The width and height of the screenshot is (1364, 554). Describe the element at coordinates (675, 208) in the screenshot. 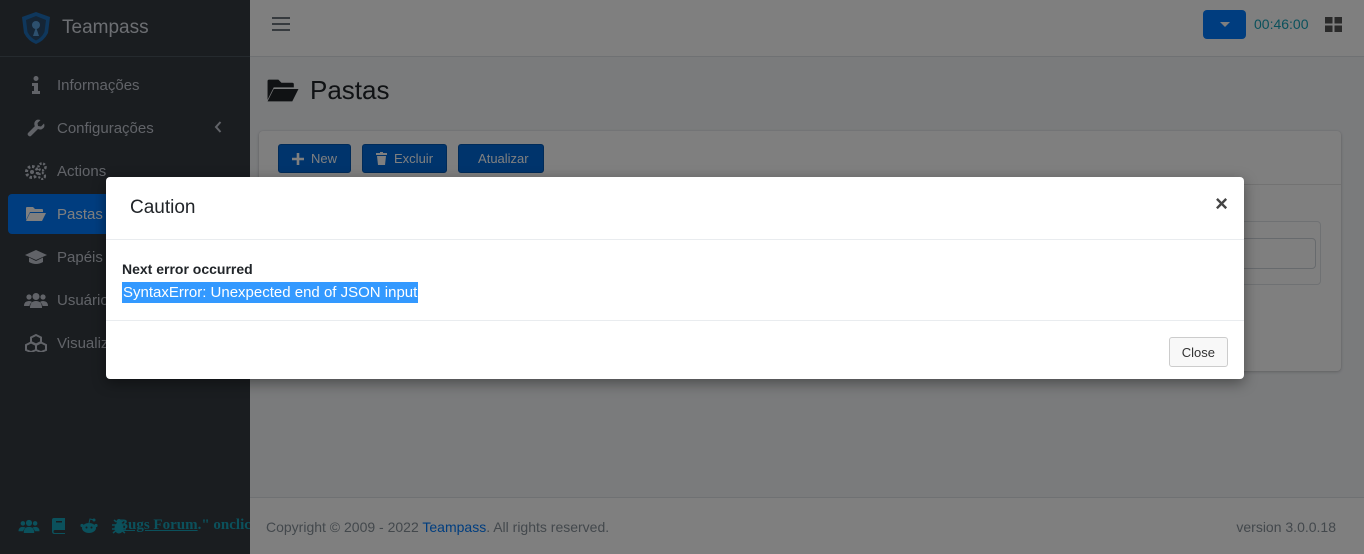

I see `dialog-header: Caution ×` at that location.